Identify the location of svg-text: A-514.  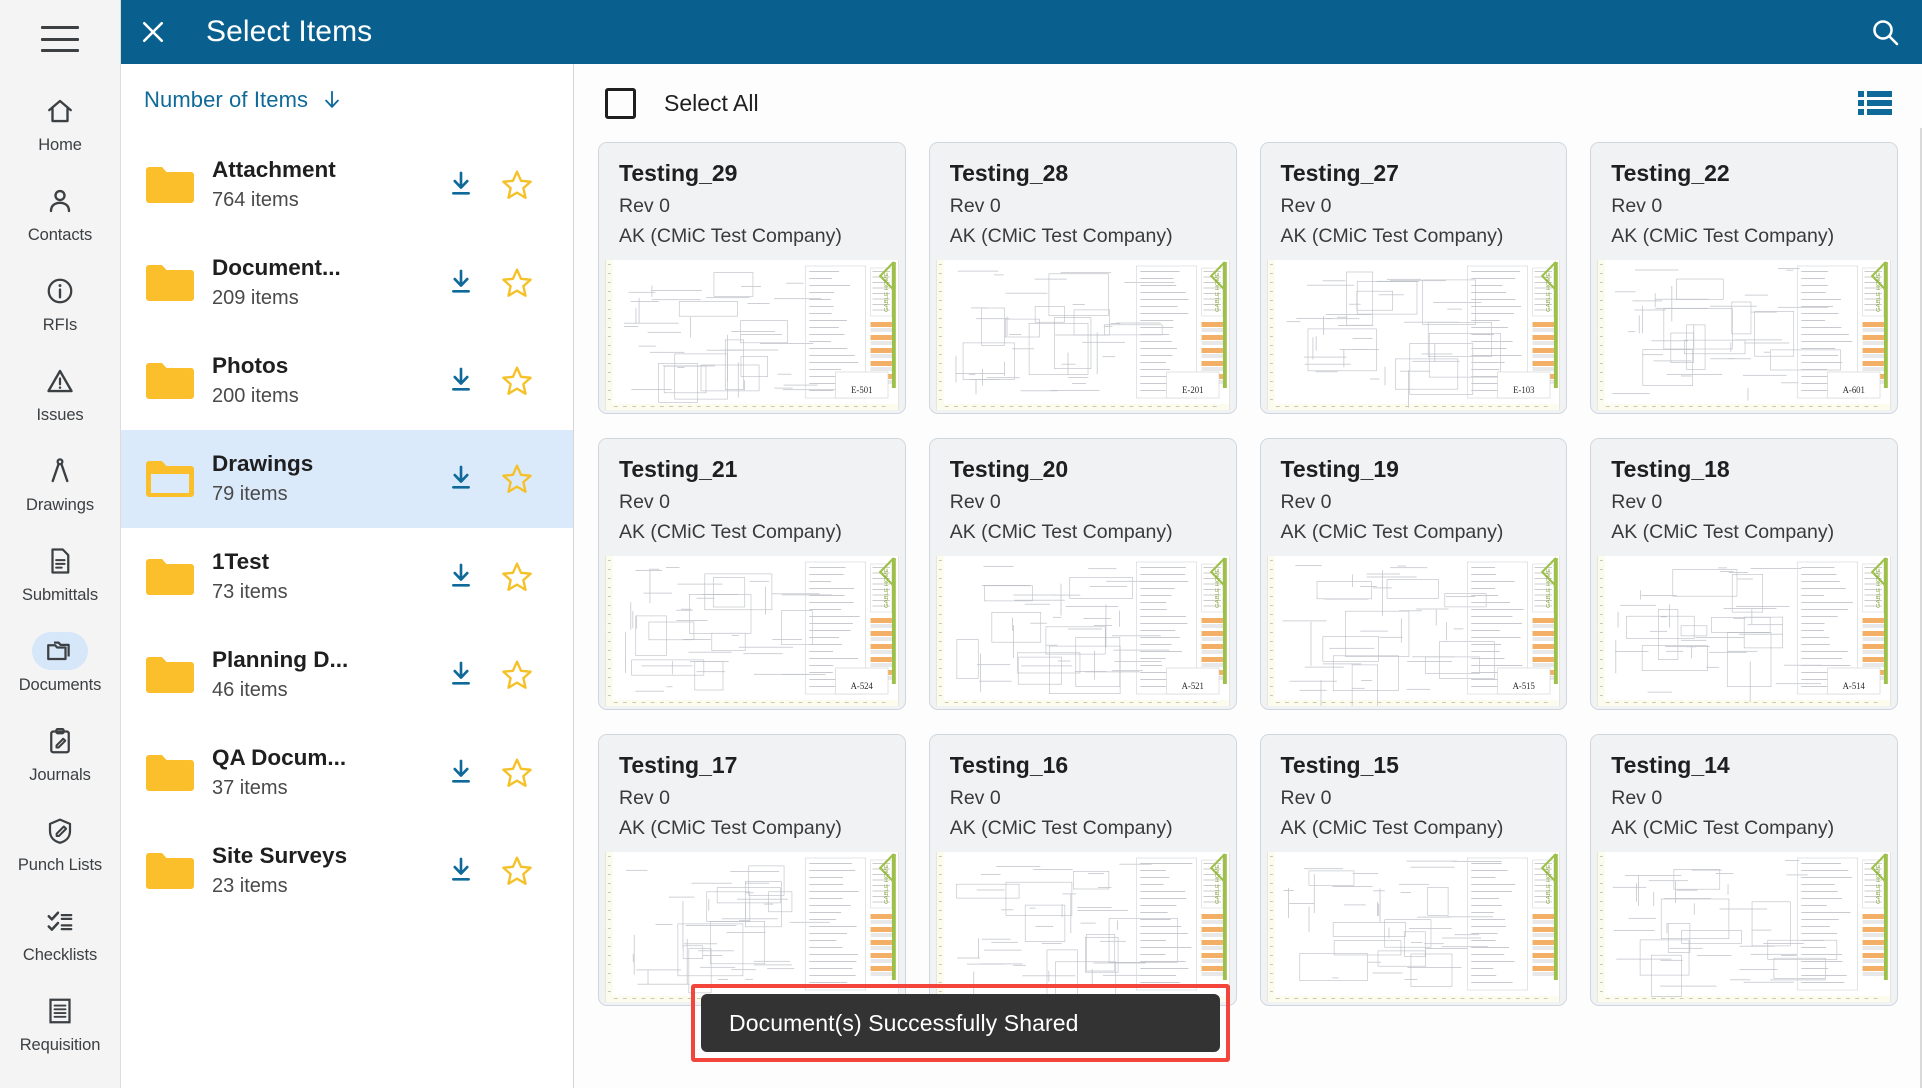
(1854, 686).